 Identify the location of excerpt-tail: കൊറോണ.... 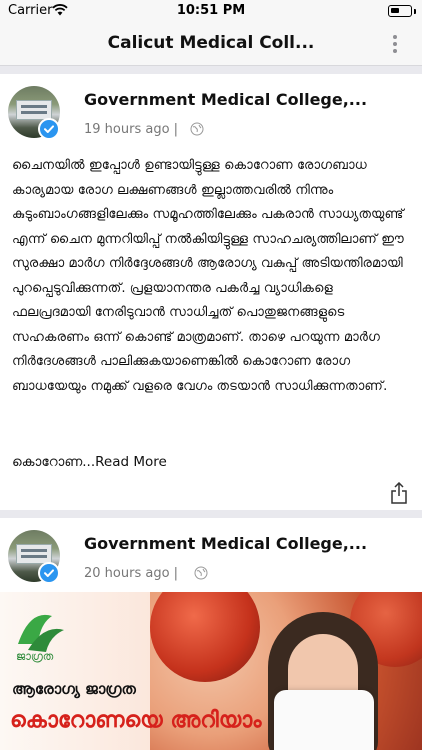
(54, 462).